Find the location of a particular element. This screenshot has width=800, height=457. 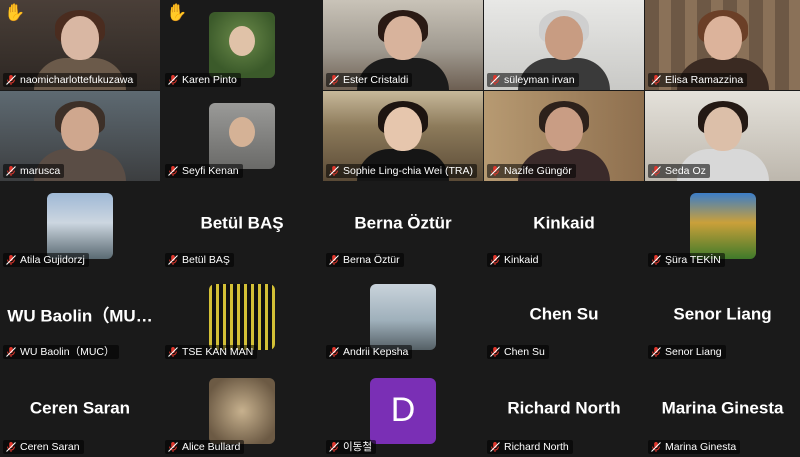

participant-name-label: Betül BAŞ is located at coordinates (199, 260).